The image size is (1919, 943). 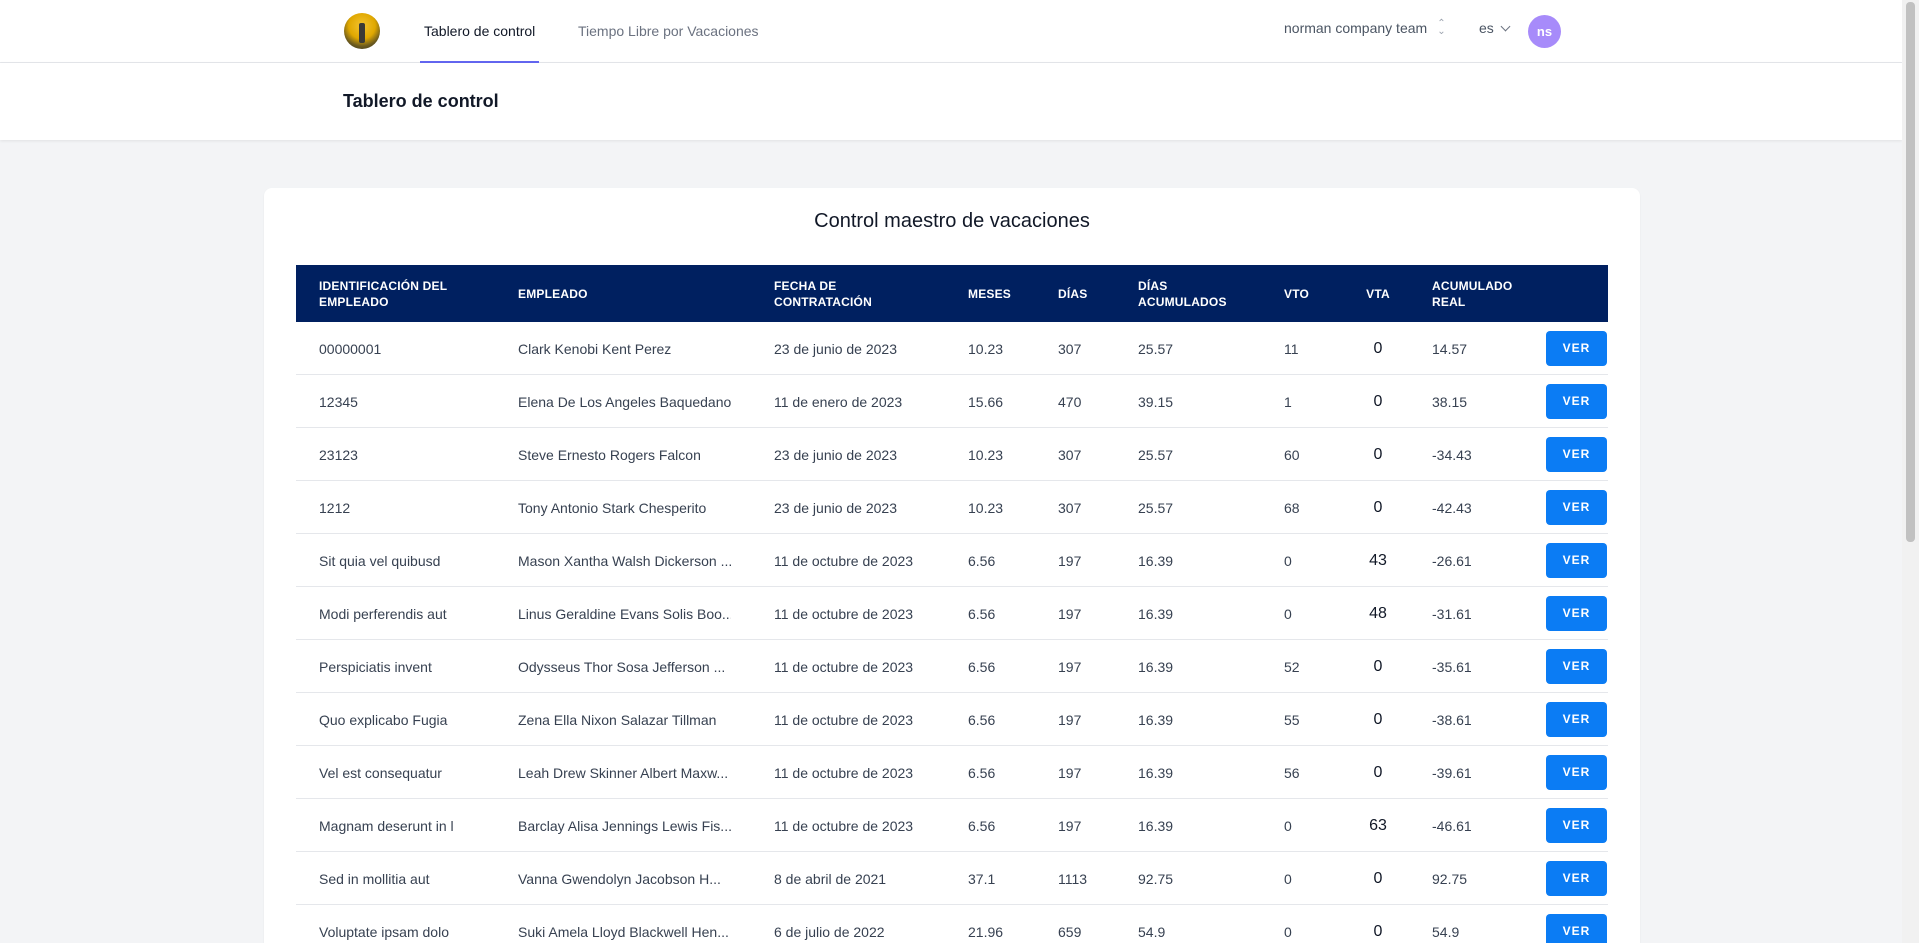 I want to click on months-cell: 21.96, so click(x=986, y=931).